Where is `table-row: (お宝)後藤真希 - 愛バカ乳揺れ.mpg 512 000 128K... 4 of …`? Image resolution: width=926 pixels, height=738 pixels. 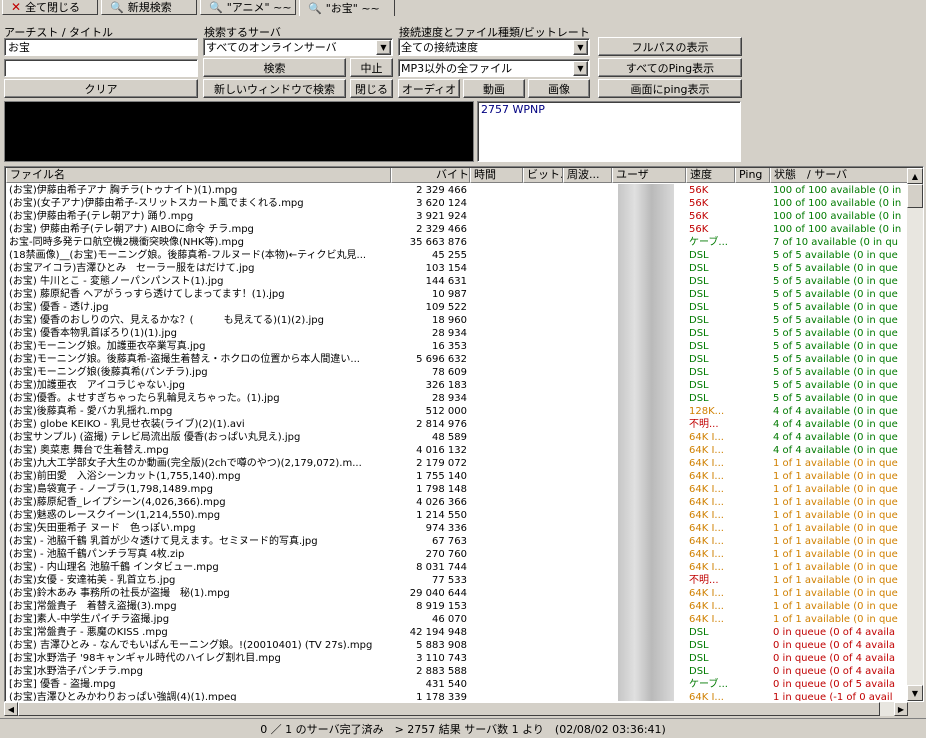 table-row: (お宝)後藤真希 - 愛バカ乳揺れ.mpg 512 000 128K... 4 of … is located at coordinates (456, 411).